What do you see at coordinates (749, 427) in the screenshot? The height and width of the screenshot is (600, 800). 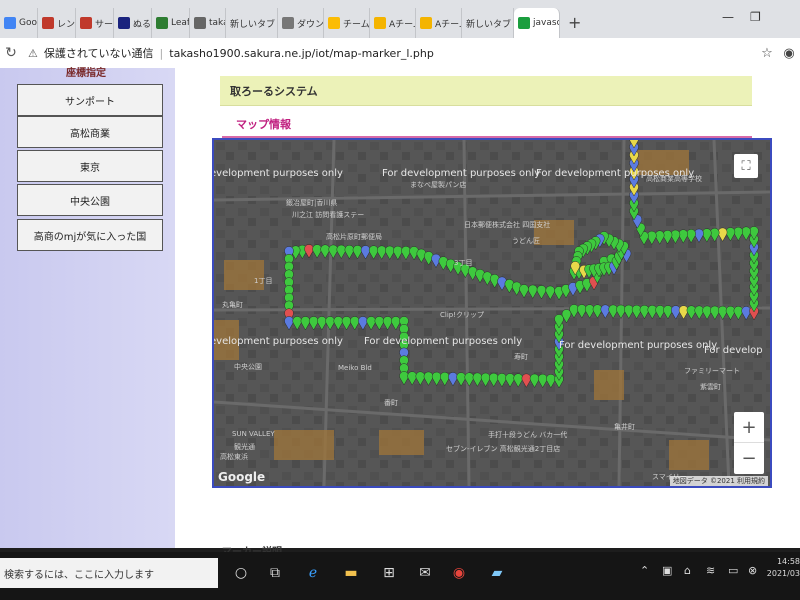 I see `zoom-in-button: +` at bounding box center [749, 427].